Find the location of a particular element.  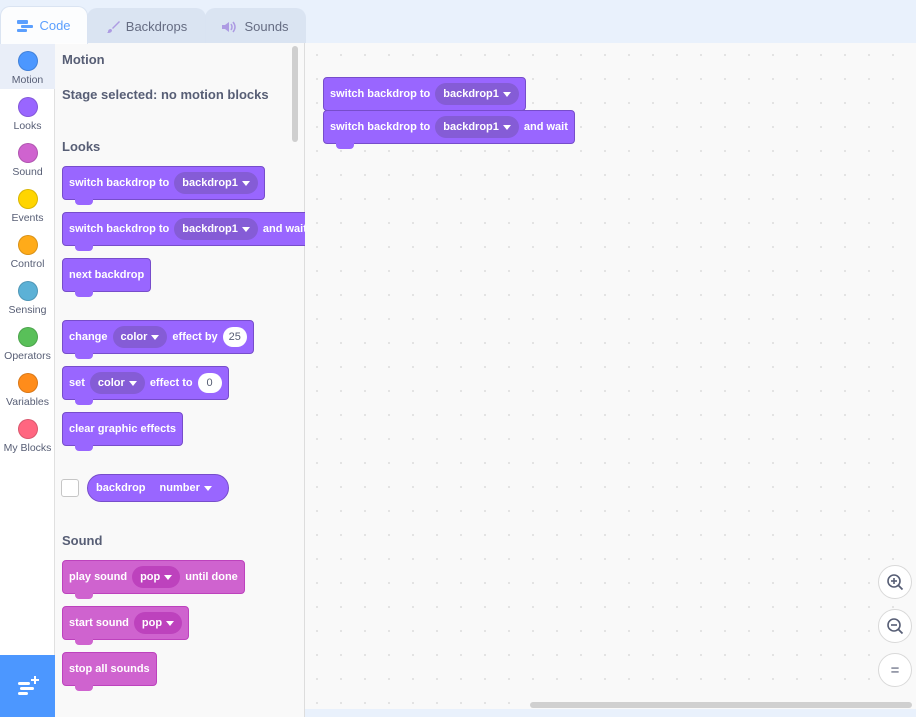

category-variables: Variables is located at coordinates (27, 388).